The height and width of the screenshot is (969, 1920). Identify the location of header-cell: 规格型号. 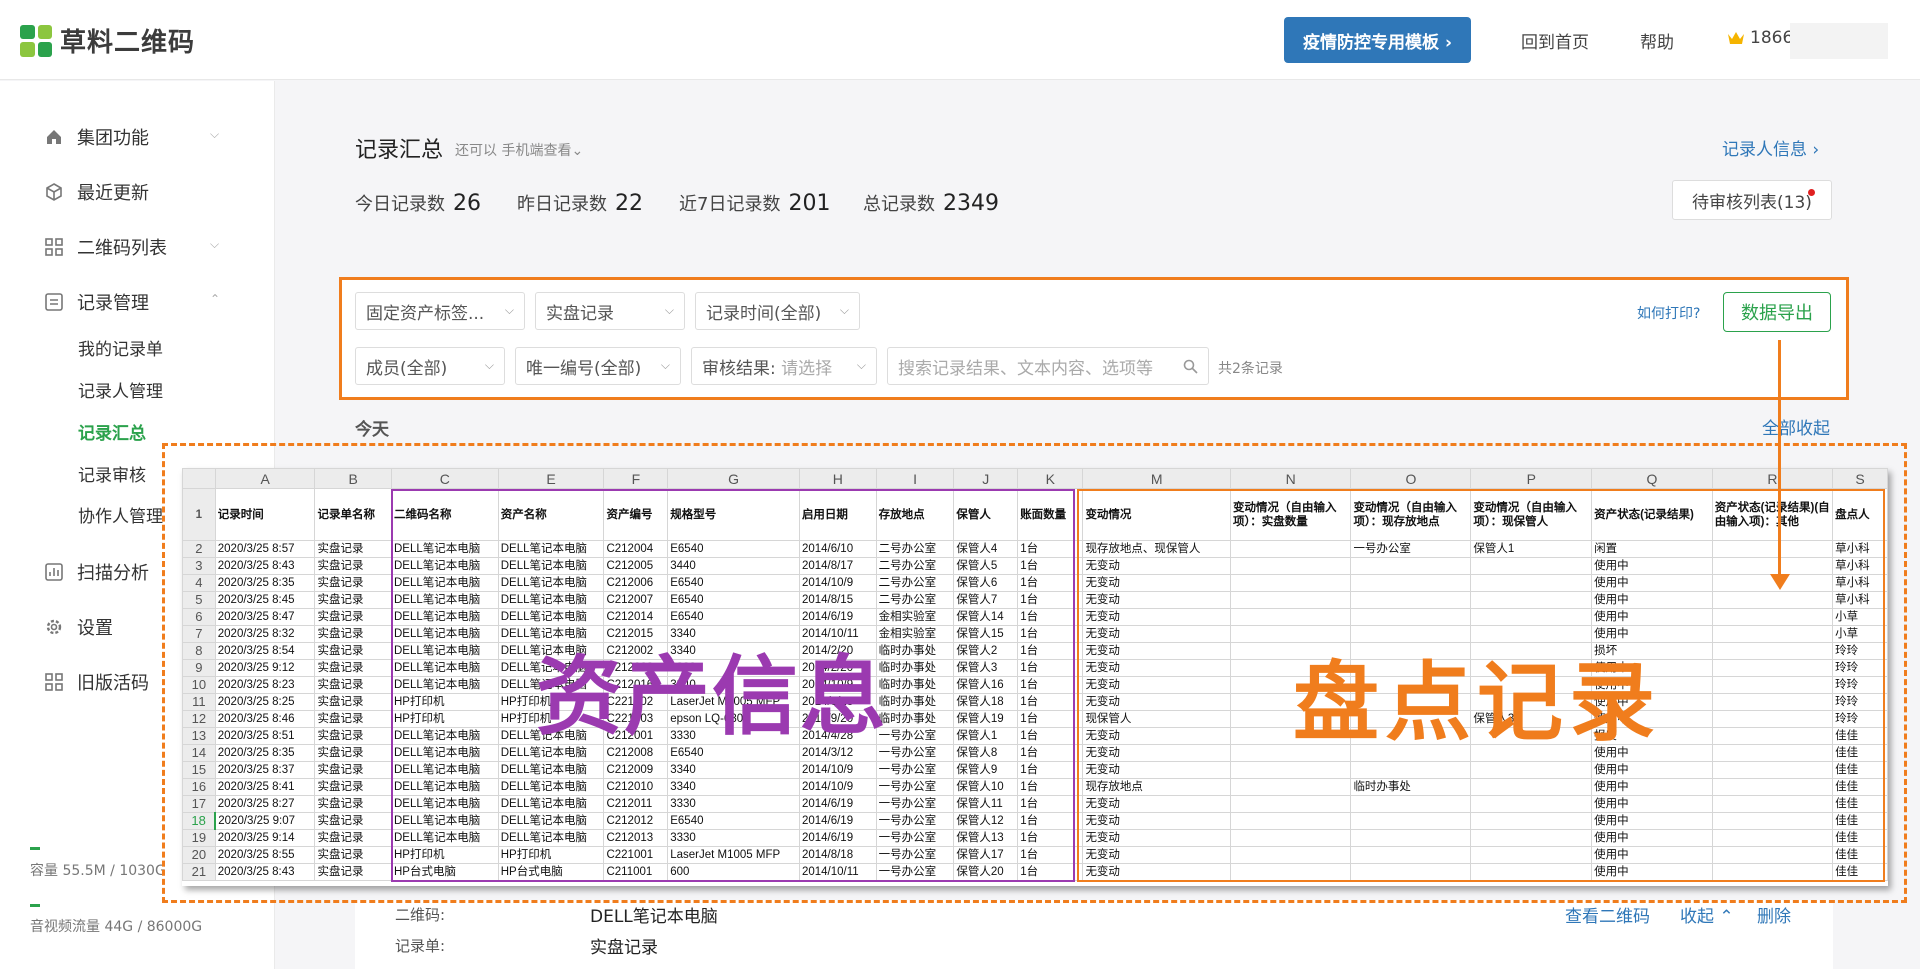
(733, 514).